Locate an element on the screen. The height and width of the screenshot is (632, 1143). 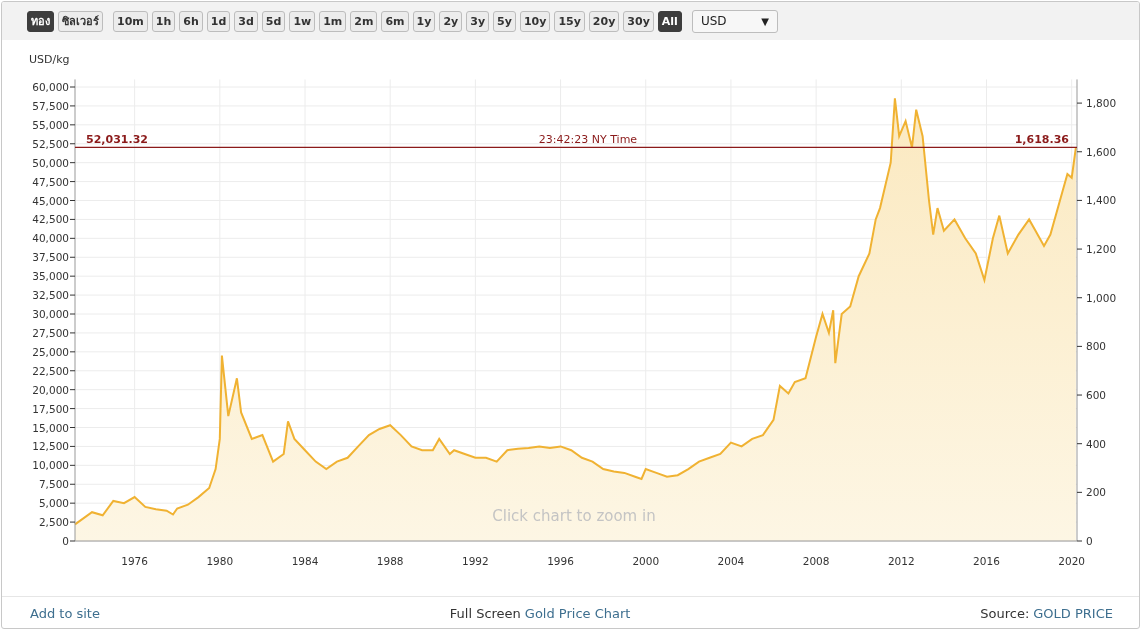
y-axis-label: 17,500 is located at coordinates (50, 408).